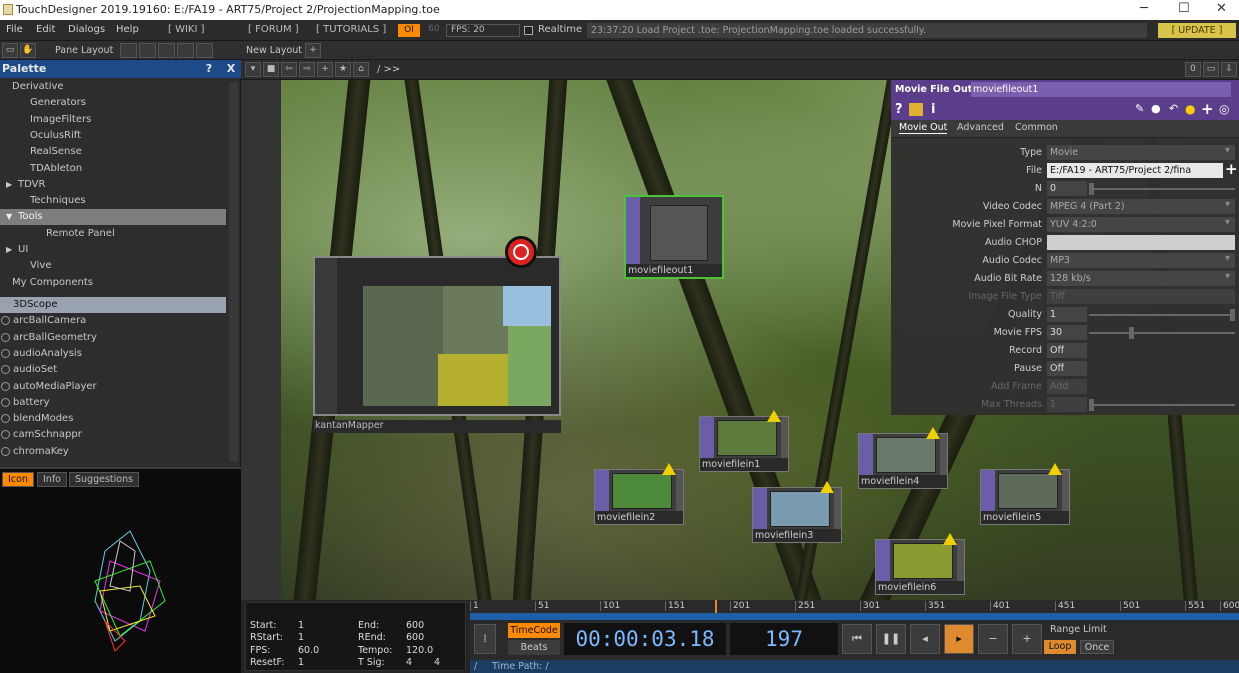  I want to click on palette-tree-item: Remote Panel, so click(113, 234).